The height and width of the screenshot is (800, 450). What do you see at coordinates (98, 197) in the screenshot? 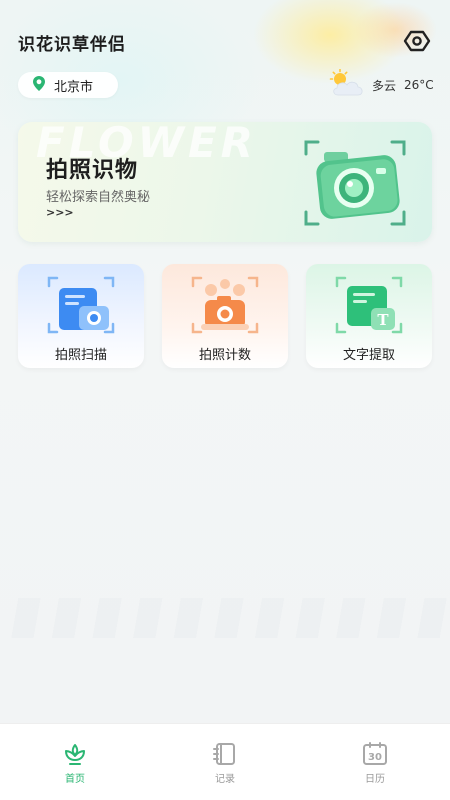
I see `banner-subtitle: 轻松探索自然奥秘` at bounding box center [98, 197].